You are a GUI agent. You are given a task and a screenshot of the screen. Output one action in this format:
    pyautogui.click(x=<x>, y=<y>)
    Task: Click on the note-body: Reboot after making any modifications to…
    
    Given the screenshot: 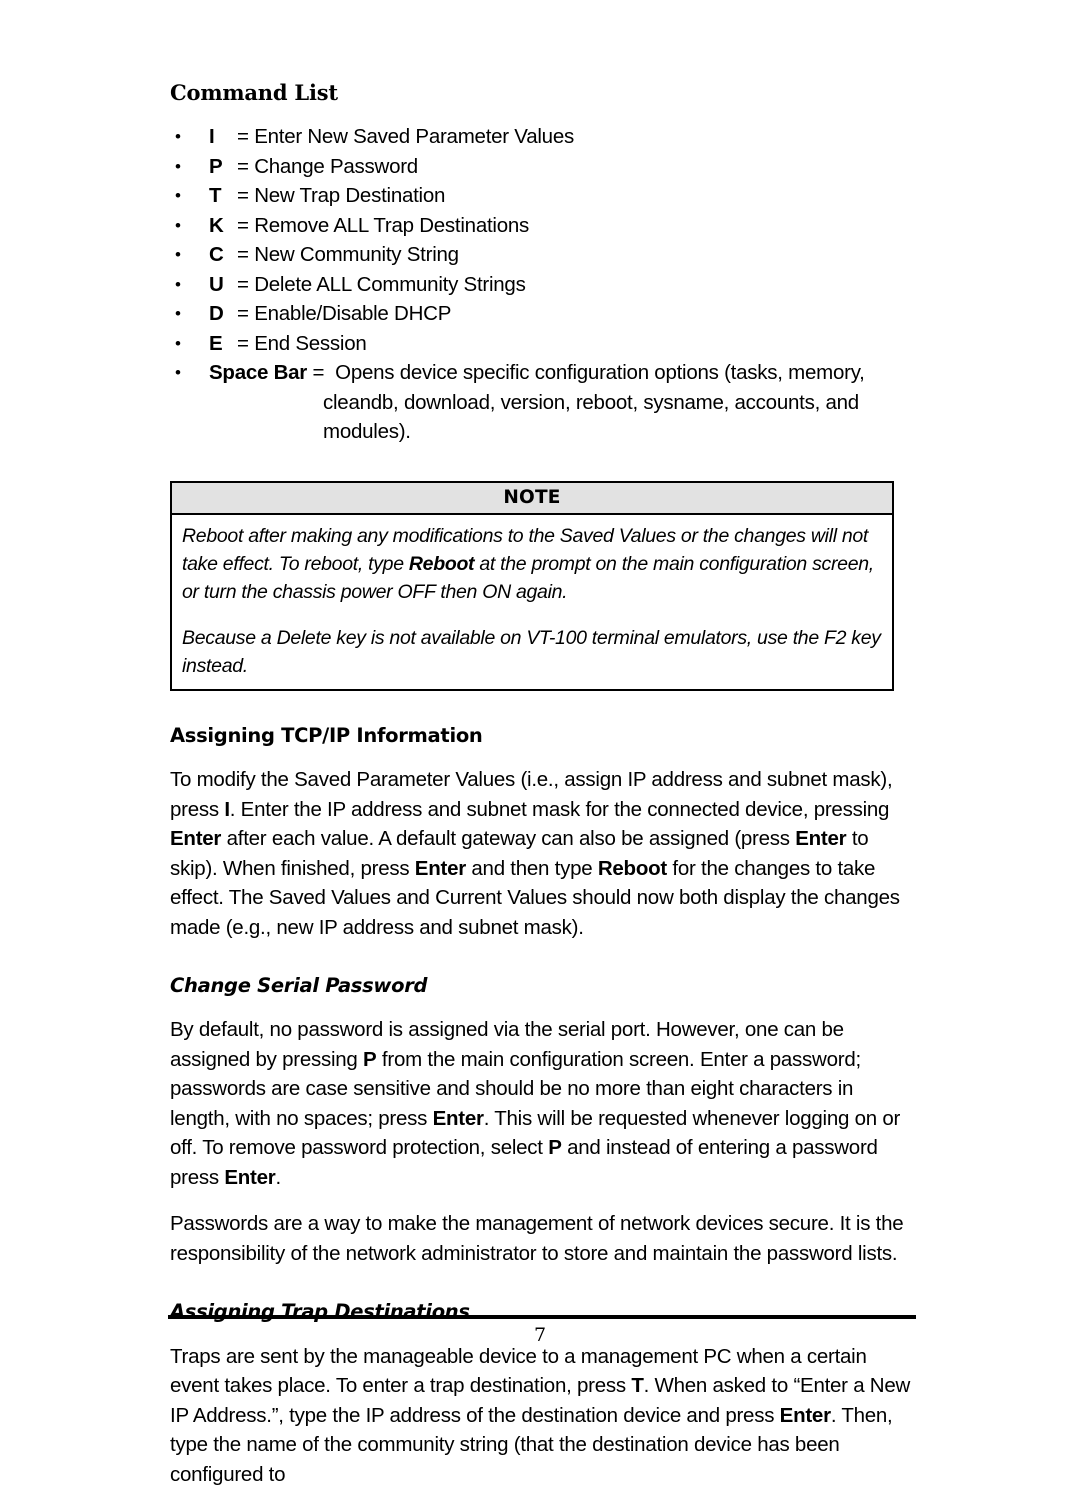 What is the action you would take?
    pyautogui.click(x=532, y=602)
    